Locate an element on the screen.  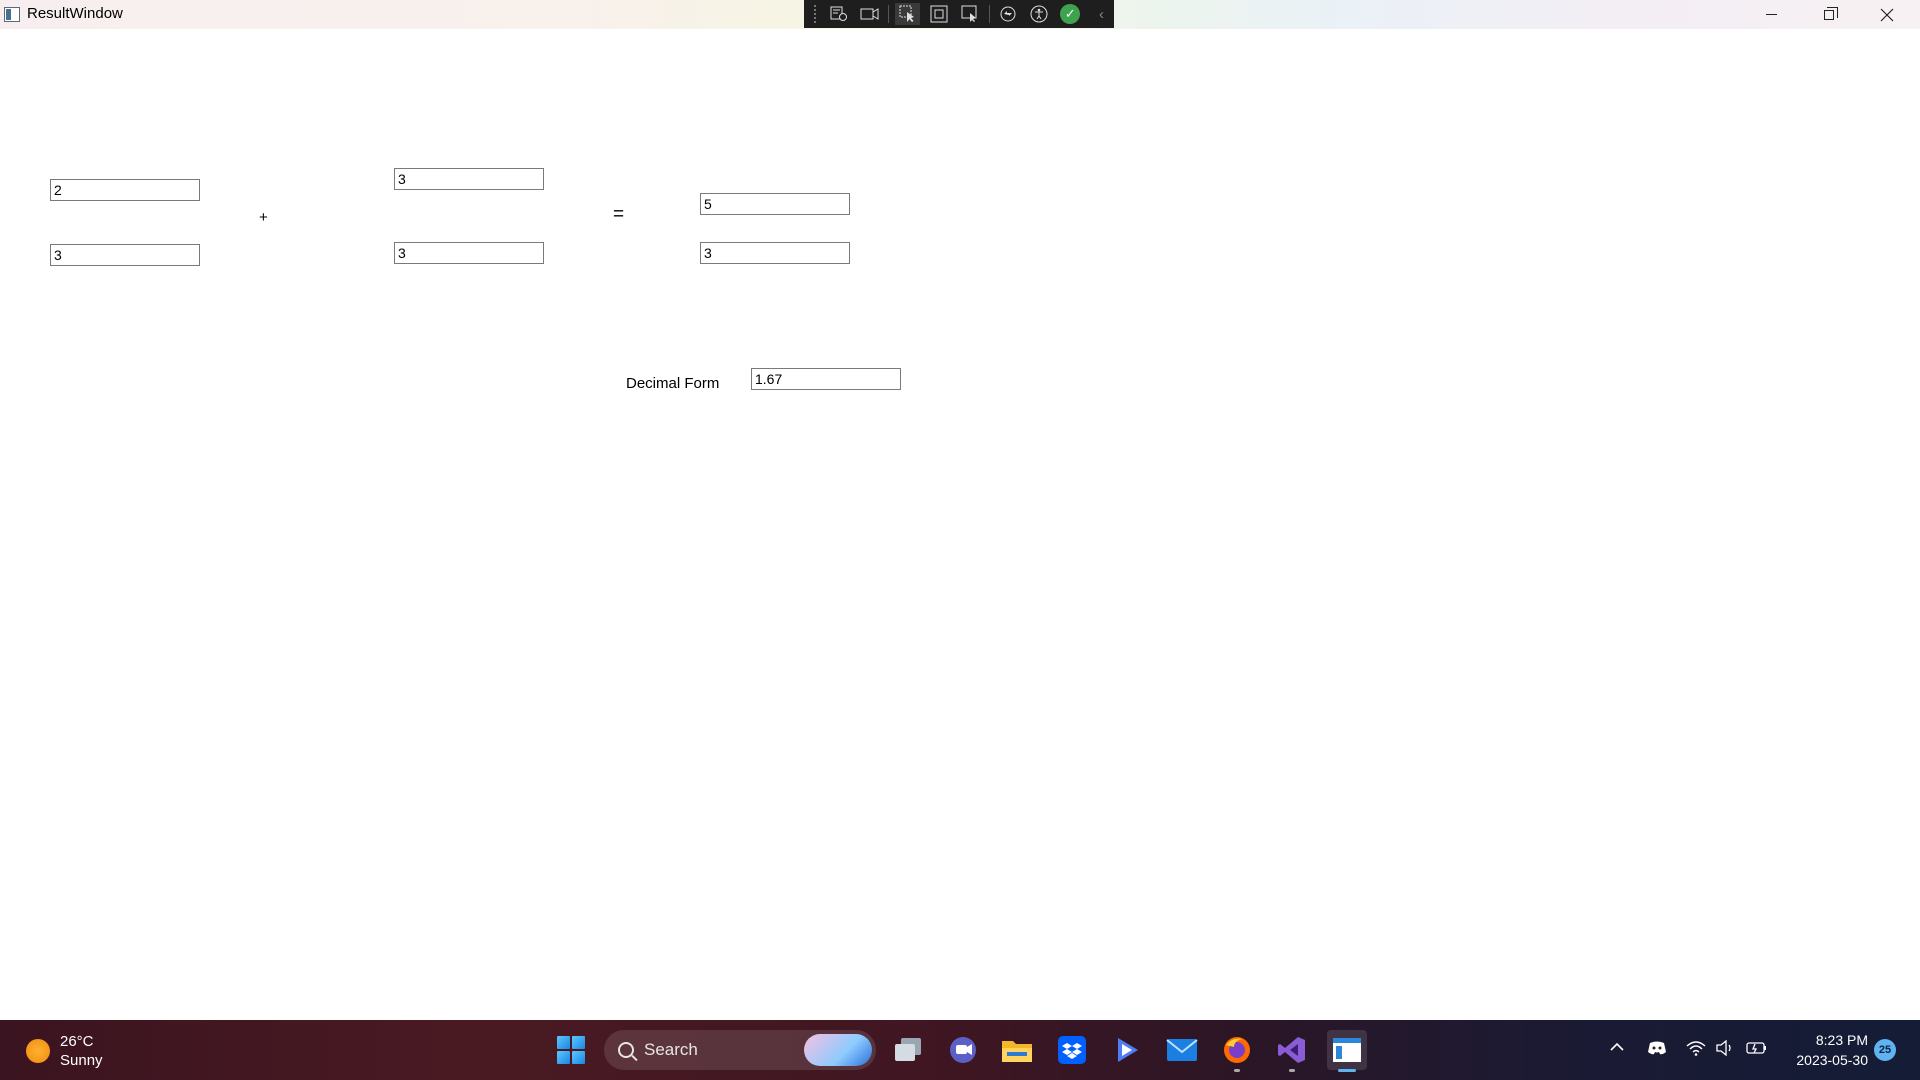
taskbar: 26°C Sunny Search 8:23 PM 2023-05-30 25 is located at coordinates (960, 1050).